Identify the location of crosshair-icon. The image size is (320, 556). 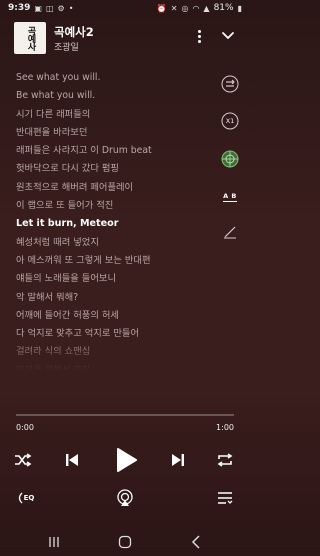
(230, 159).